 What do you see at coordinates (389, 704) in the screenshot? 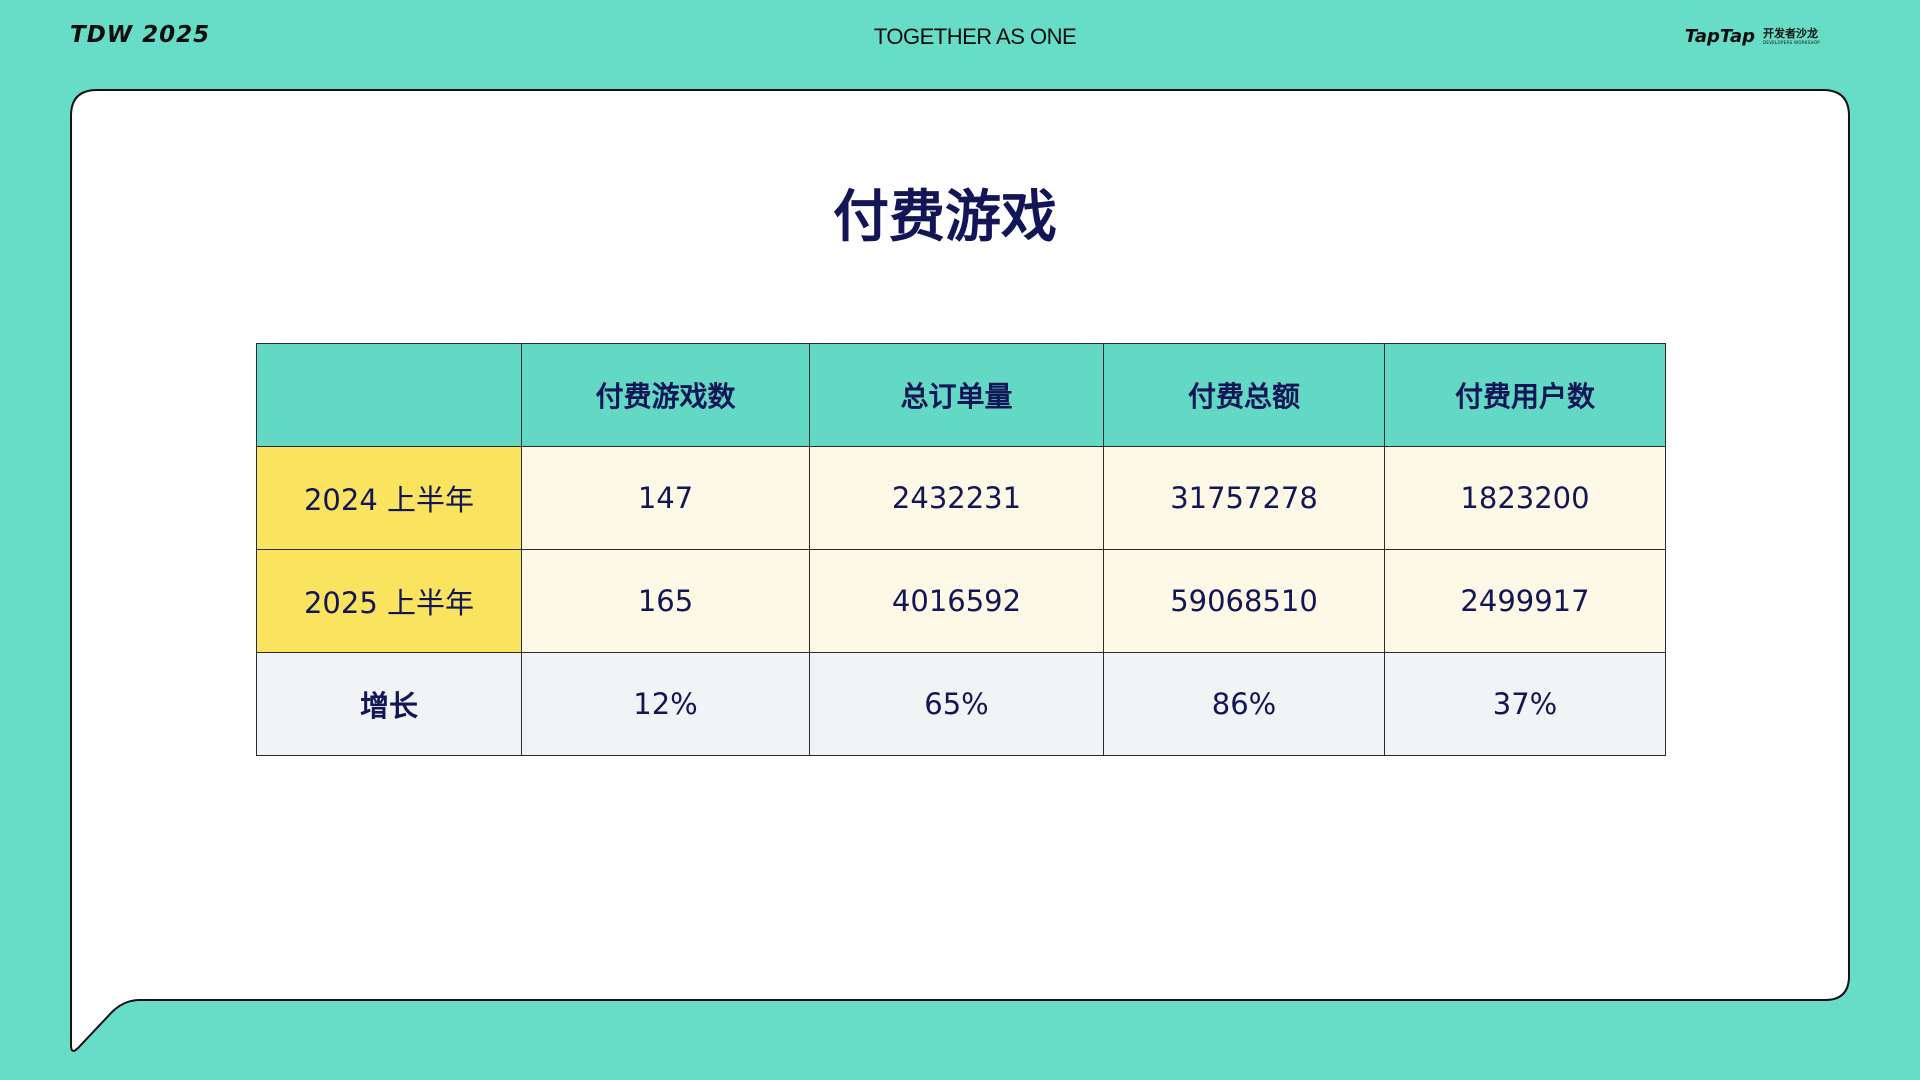
I see `row-label: 增长` at bounding box center [389, 704].